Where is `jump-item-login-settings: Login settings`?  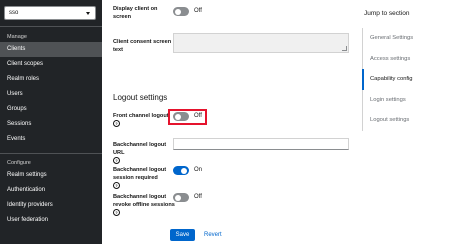
jump-item-login-settings: Login settings is located at coordinates (418, 100).